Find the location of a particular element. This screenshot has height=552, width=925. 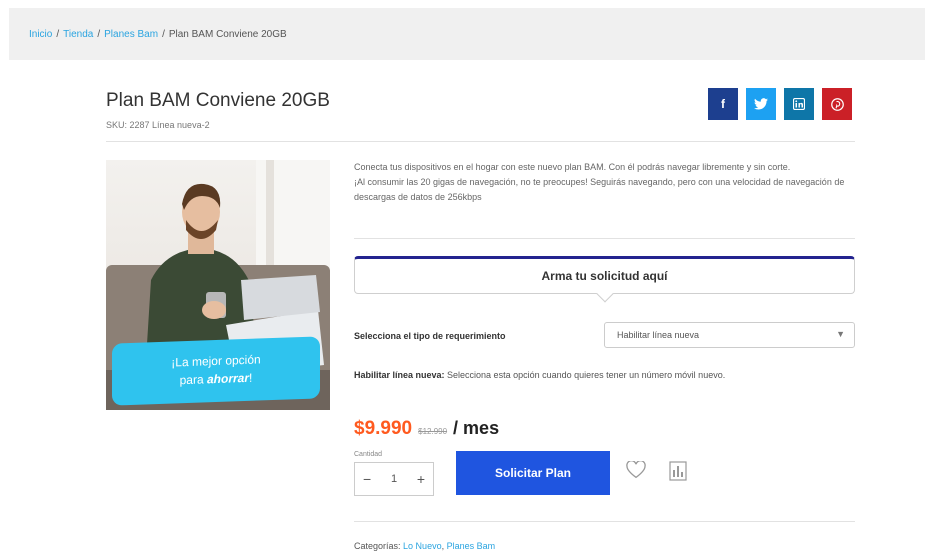

promo-banner: ¡La mejor opción para ahorrar! is located at coordinates (216, 371).